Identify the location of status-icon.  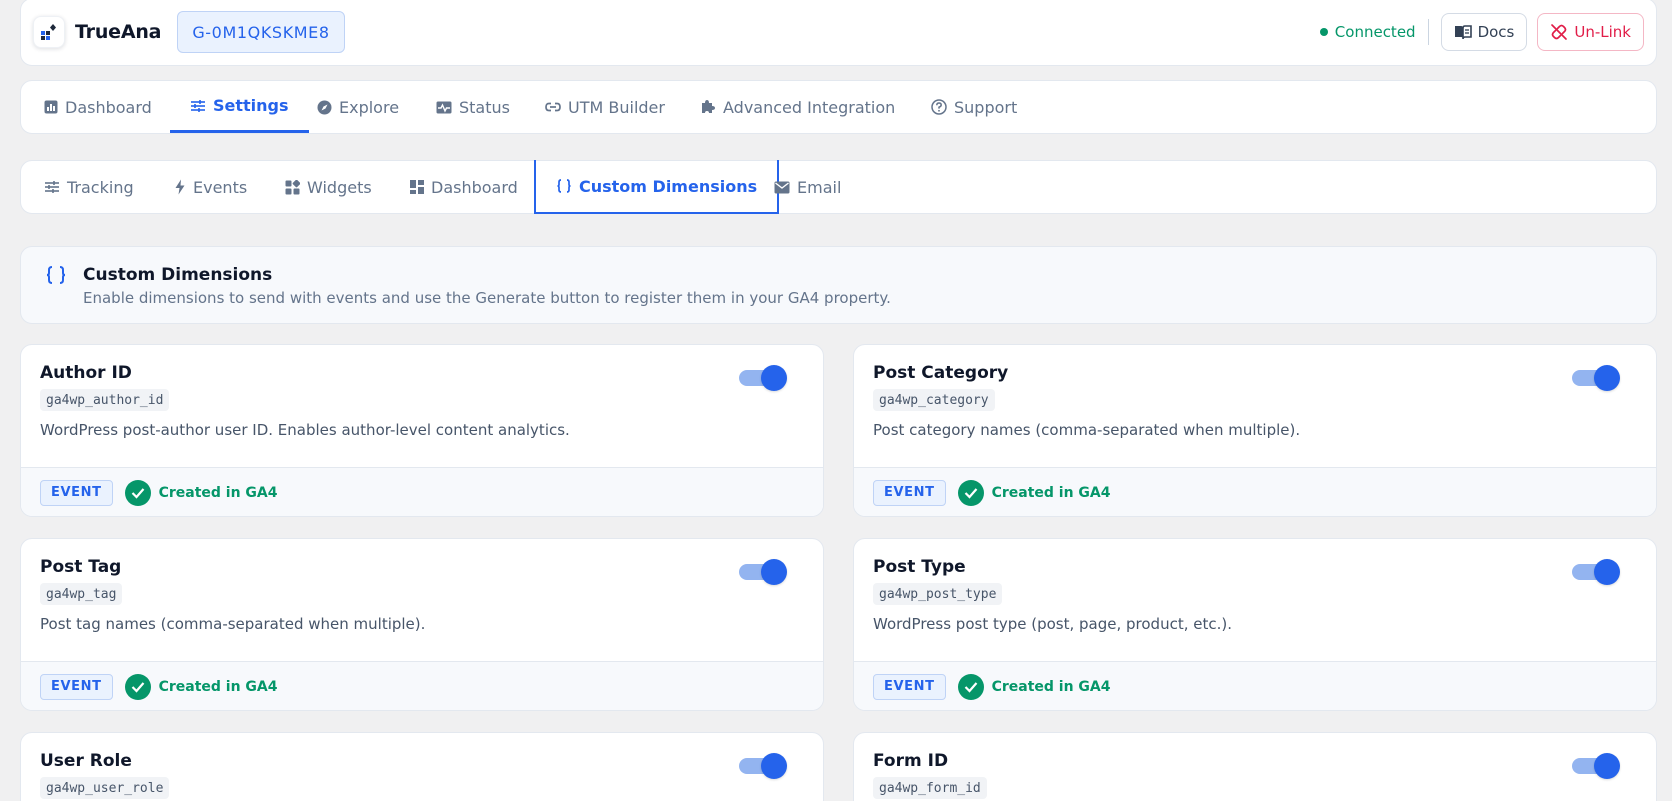
(444, 107).